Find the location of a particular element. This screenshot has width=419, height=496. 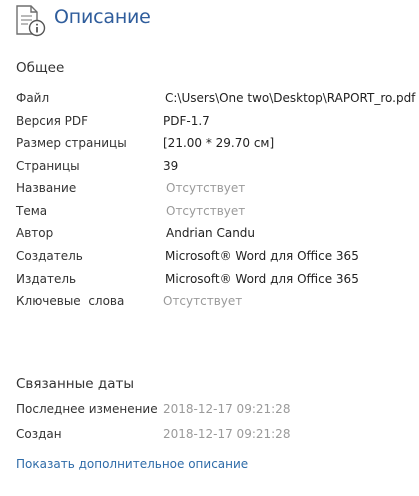

property-value: Andrian Candu is located at coordinates (211, 233).